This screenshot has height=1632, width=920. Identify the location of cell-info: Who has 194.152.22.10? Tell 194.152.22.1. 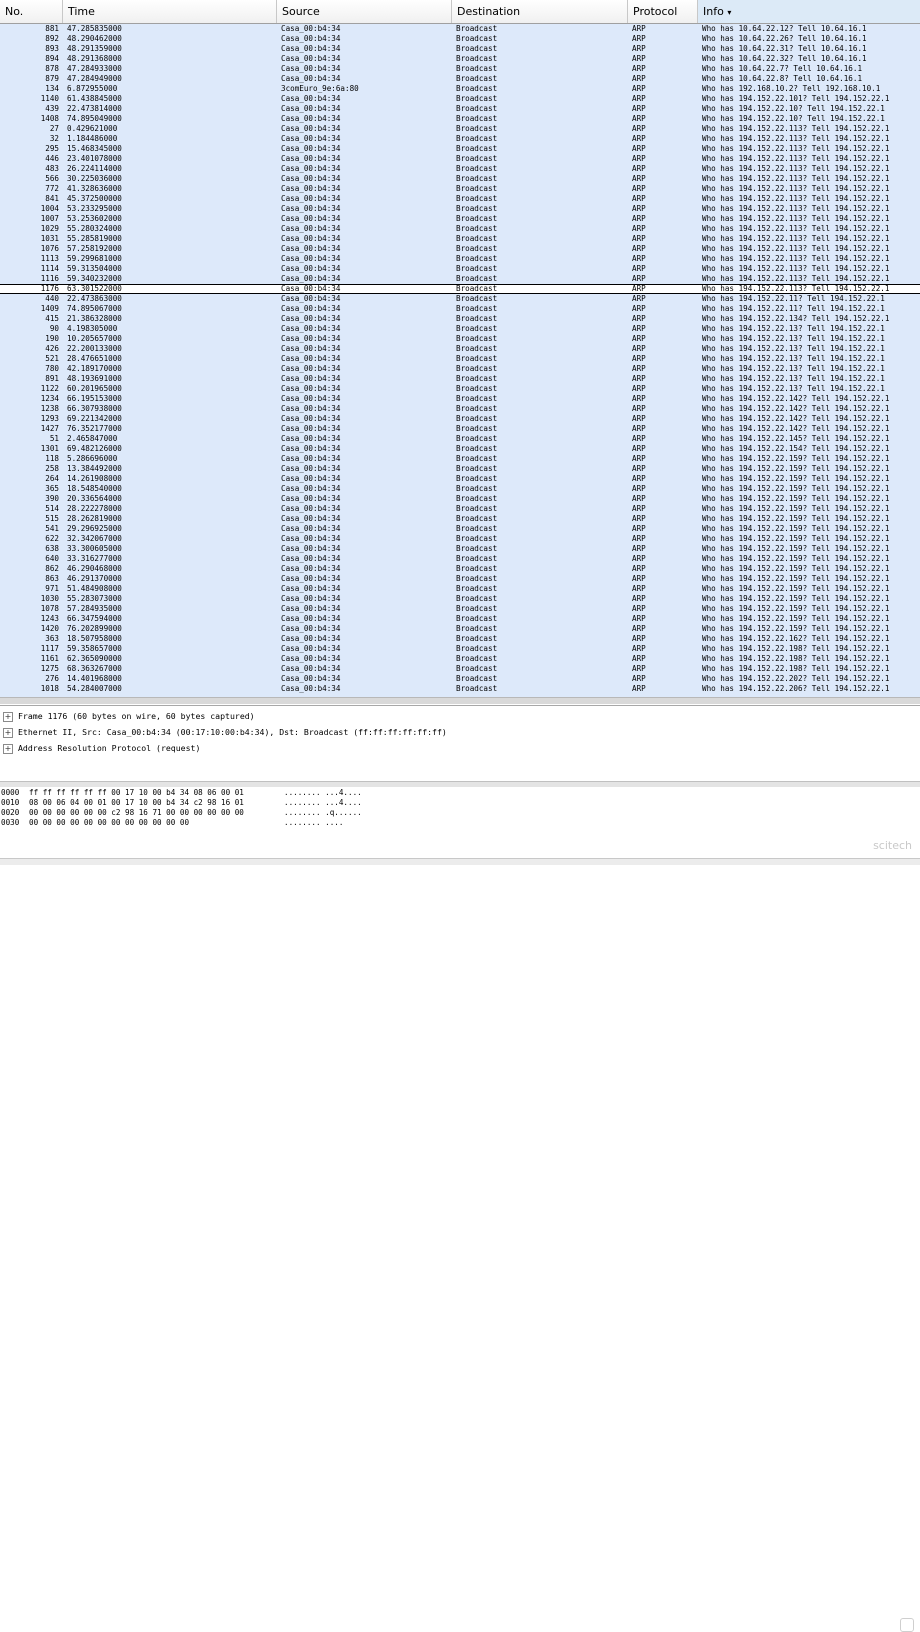
(793, 118).